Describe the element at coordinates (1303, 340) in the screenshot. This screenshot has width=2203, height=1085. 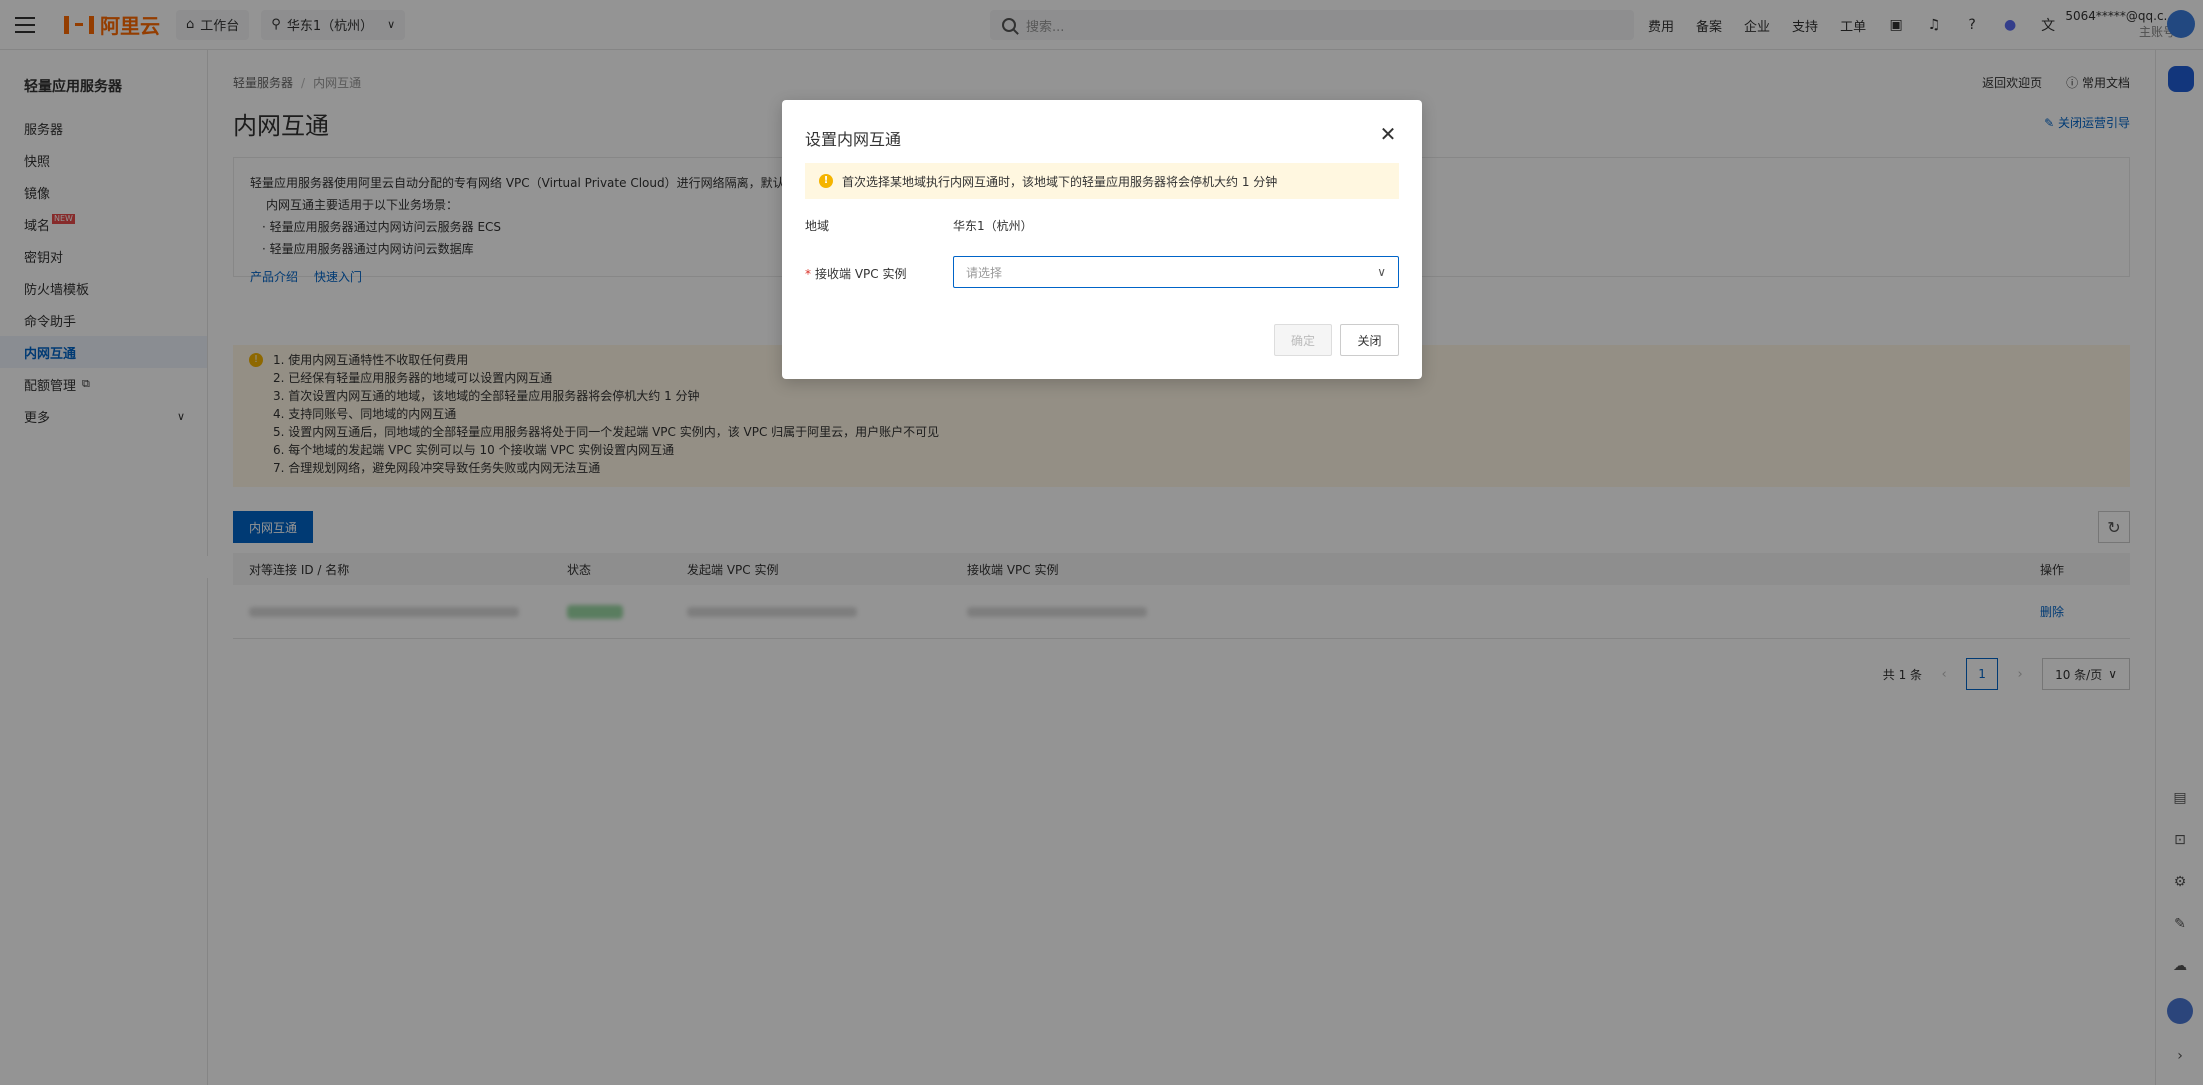
I see `confirm-button: 确定` at that location.